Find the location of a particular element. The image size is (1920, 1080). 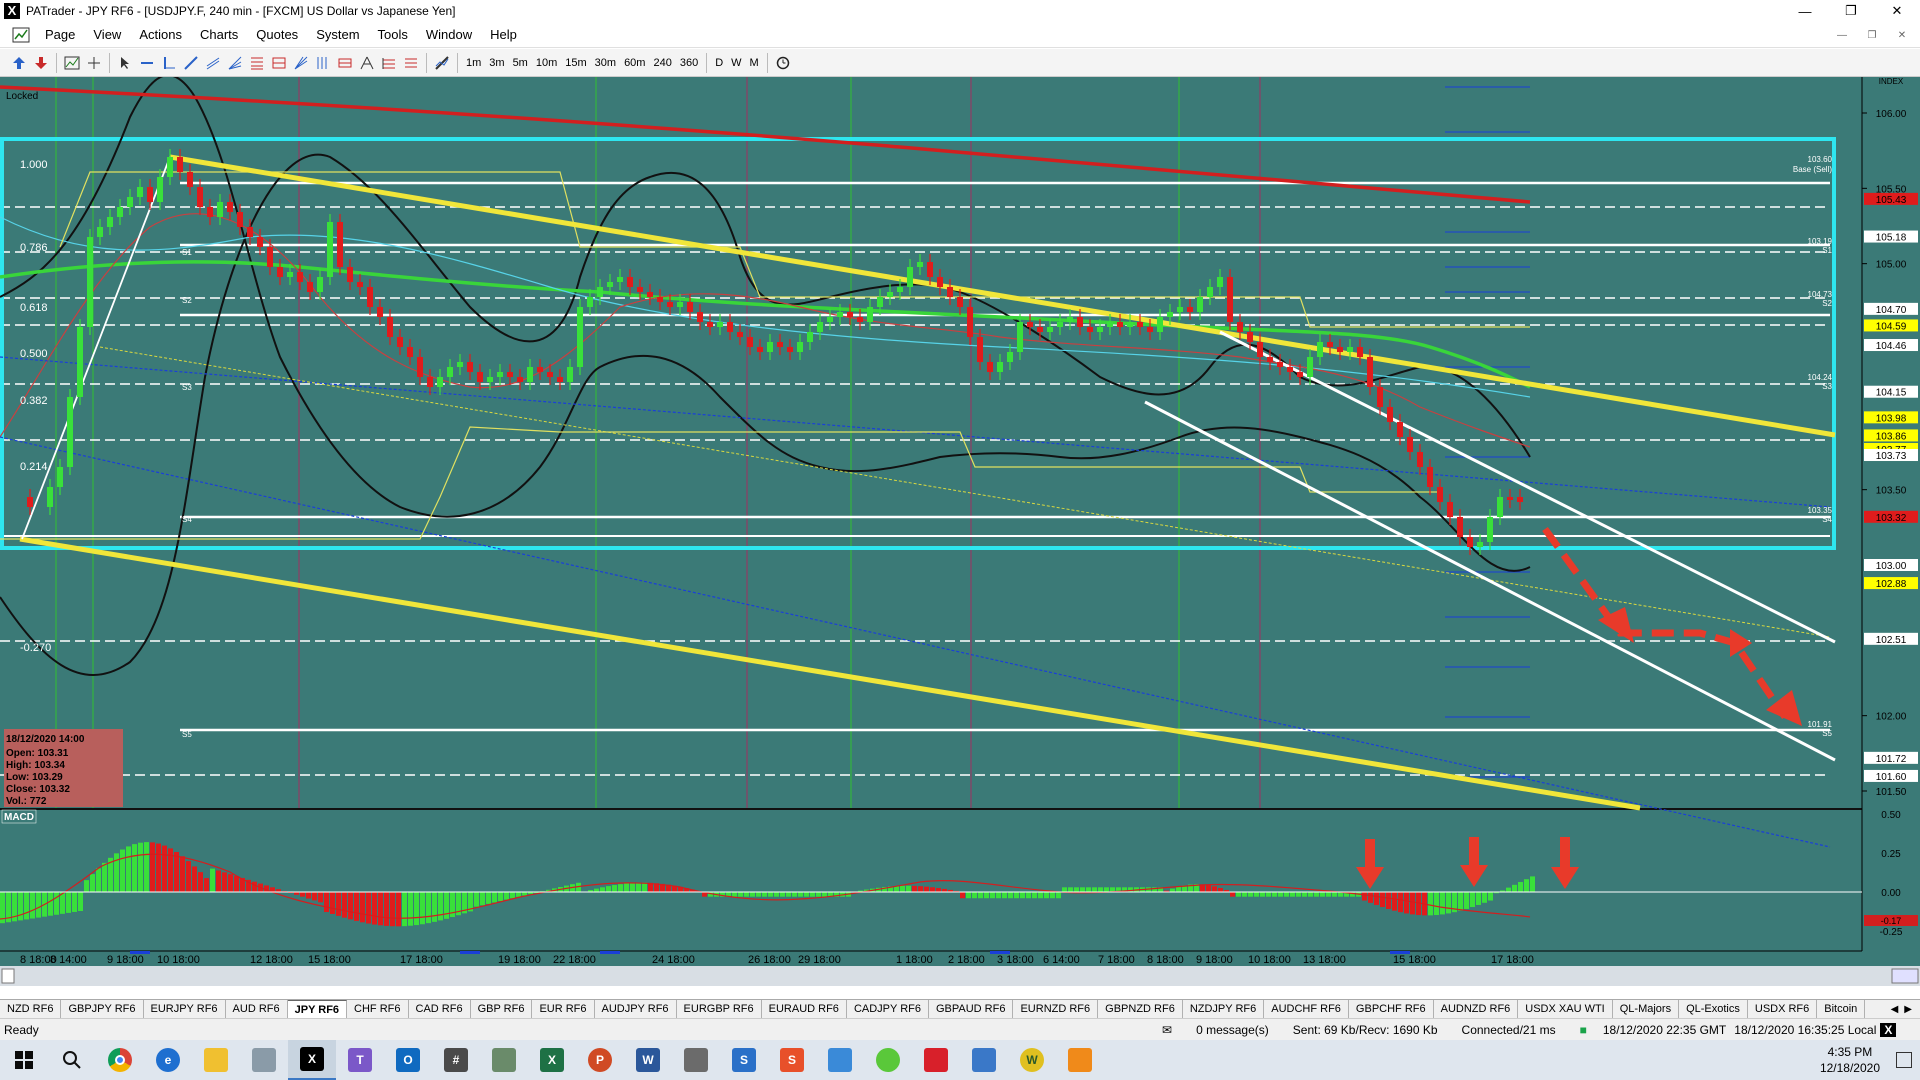

period-daily: D is located at coordinates (719, 63).